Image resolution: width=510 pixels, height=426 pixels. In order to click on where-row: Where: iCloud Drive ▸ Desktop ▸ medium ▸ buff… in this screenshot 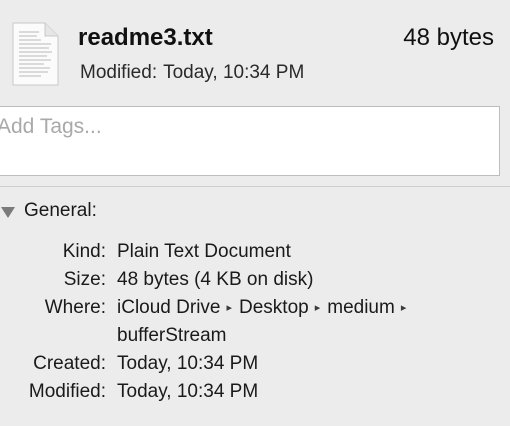, I will do `click(255, 322)`.